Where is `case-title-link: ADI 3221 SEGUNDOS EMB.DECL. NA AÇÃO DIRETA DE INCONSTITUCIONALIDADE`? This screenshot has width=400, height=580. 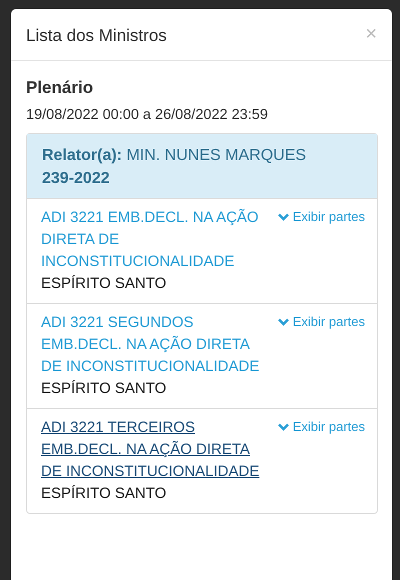 case-title-link: ADI 3221 SEGUNDOS EMB.DECL. NA AÇÃO DIRETA DE INCONSTITUCIONALIDADE is located at coordinates (156, 345).